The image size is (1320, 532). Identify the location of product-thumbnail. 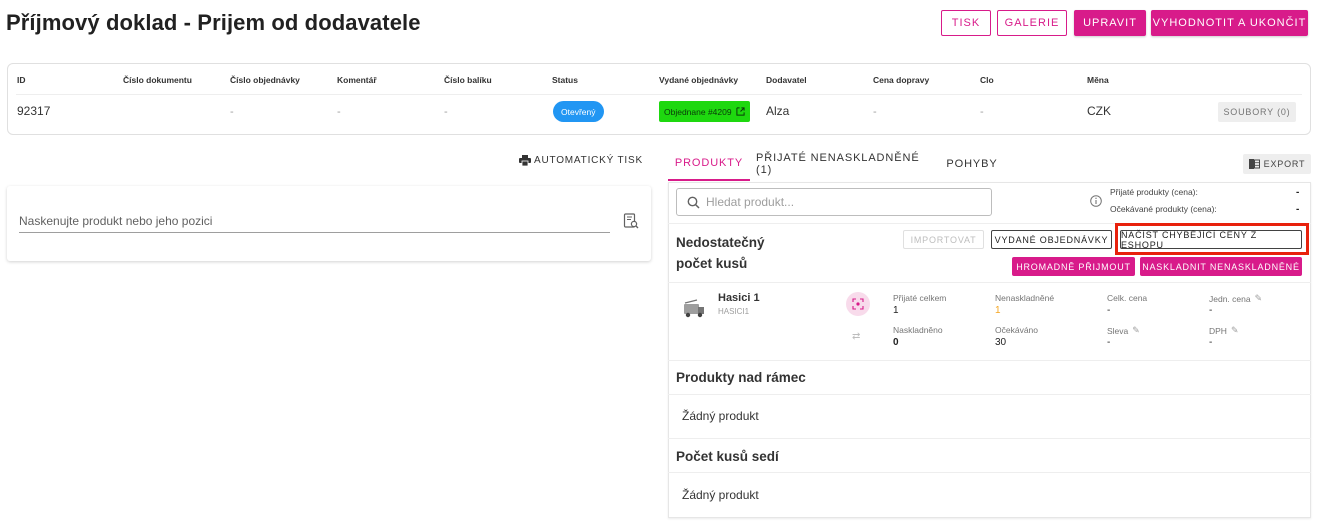
(694, 308).